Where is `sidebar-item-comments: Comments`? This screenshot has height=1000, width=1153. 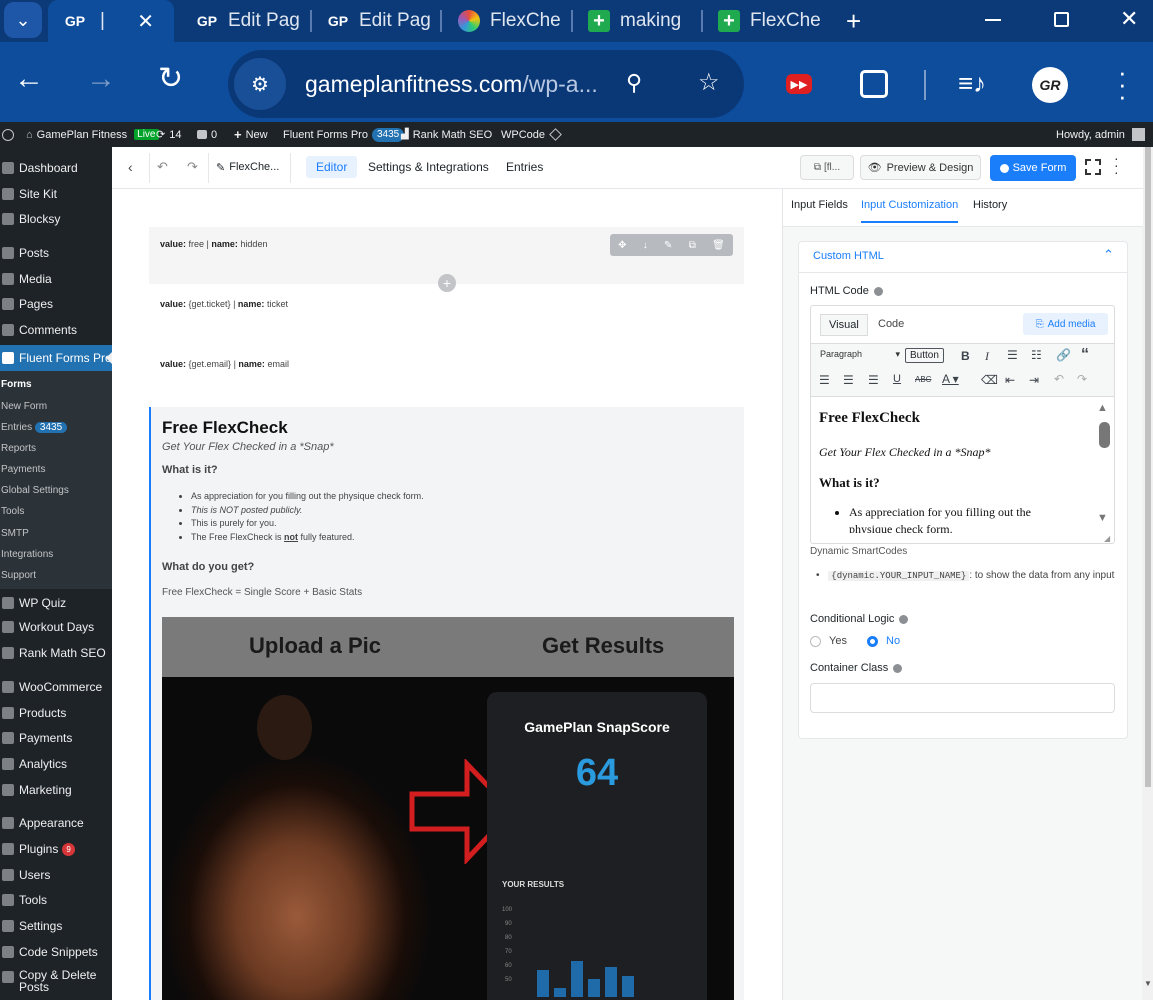
sidebar-item-comments: Comments is located at coordinates (56, 330).